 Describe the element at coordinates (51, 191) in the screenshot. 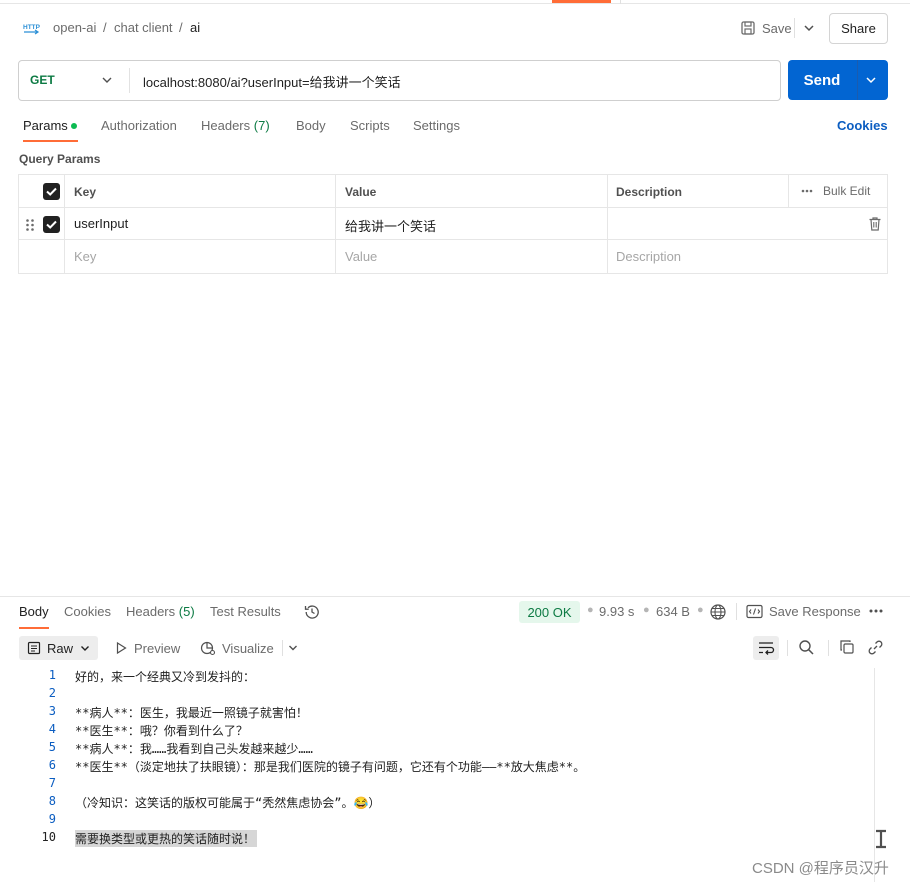

I see `select-all-checkbox` at that location.